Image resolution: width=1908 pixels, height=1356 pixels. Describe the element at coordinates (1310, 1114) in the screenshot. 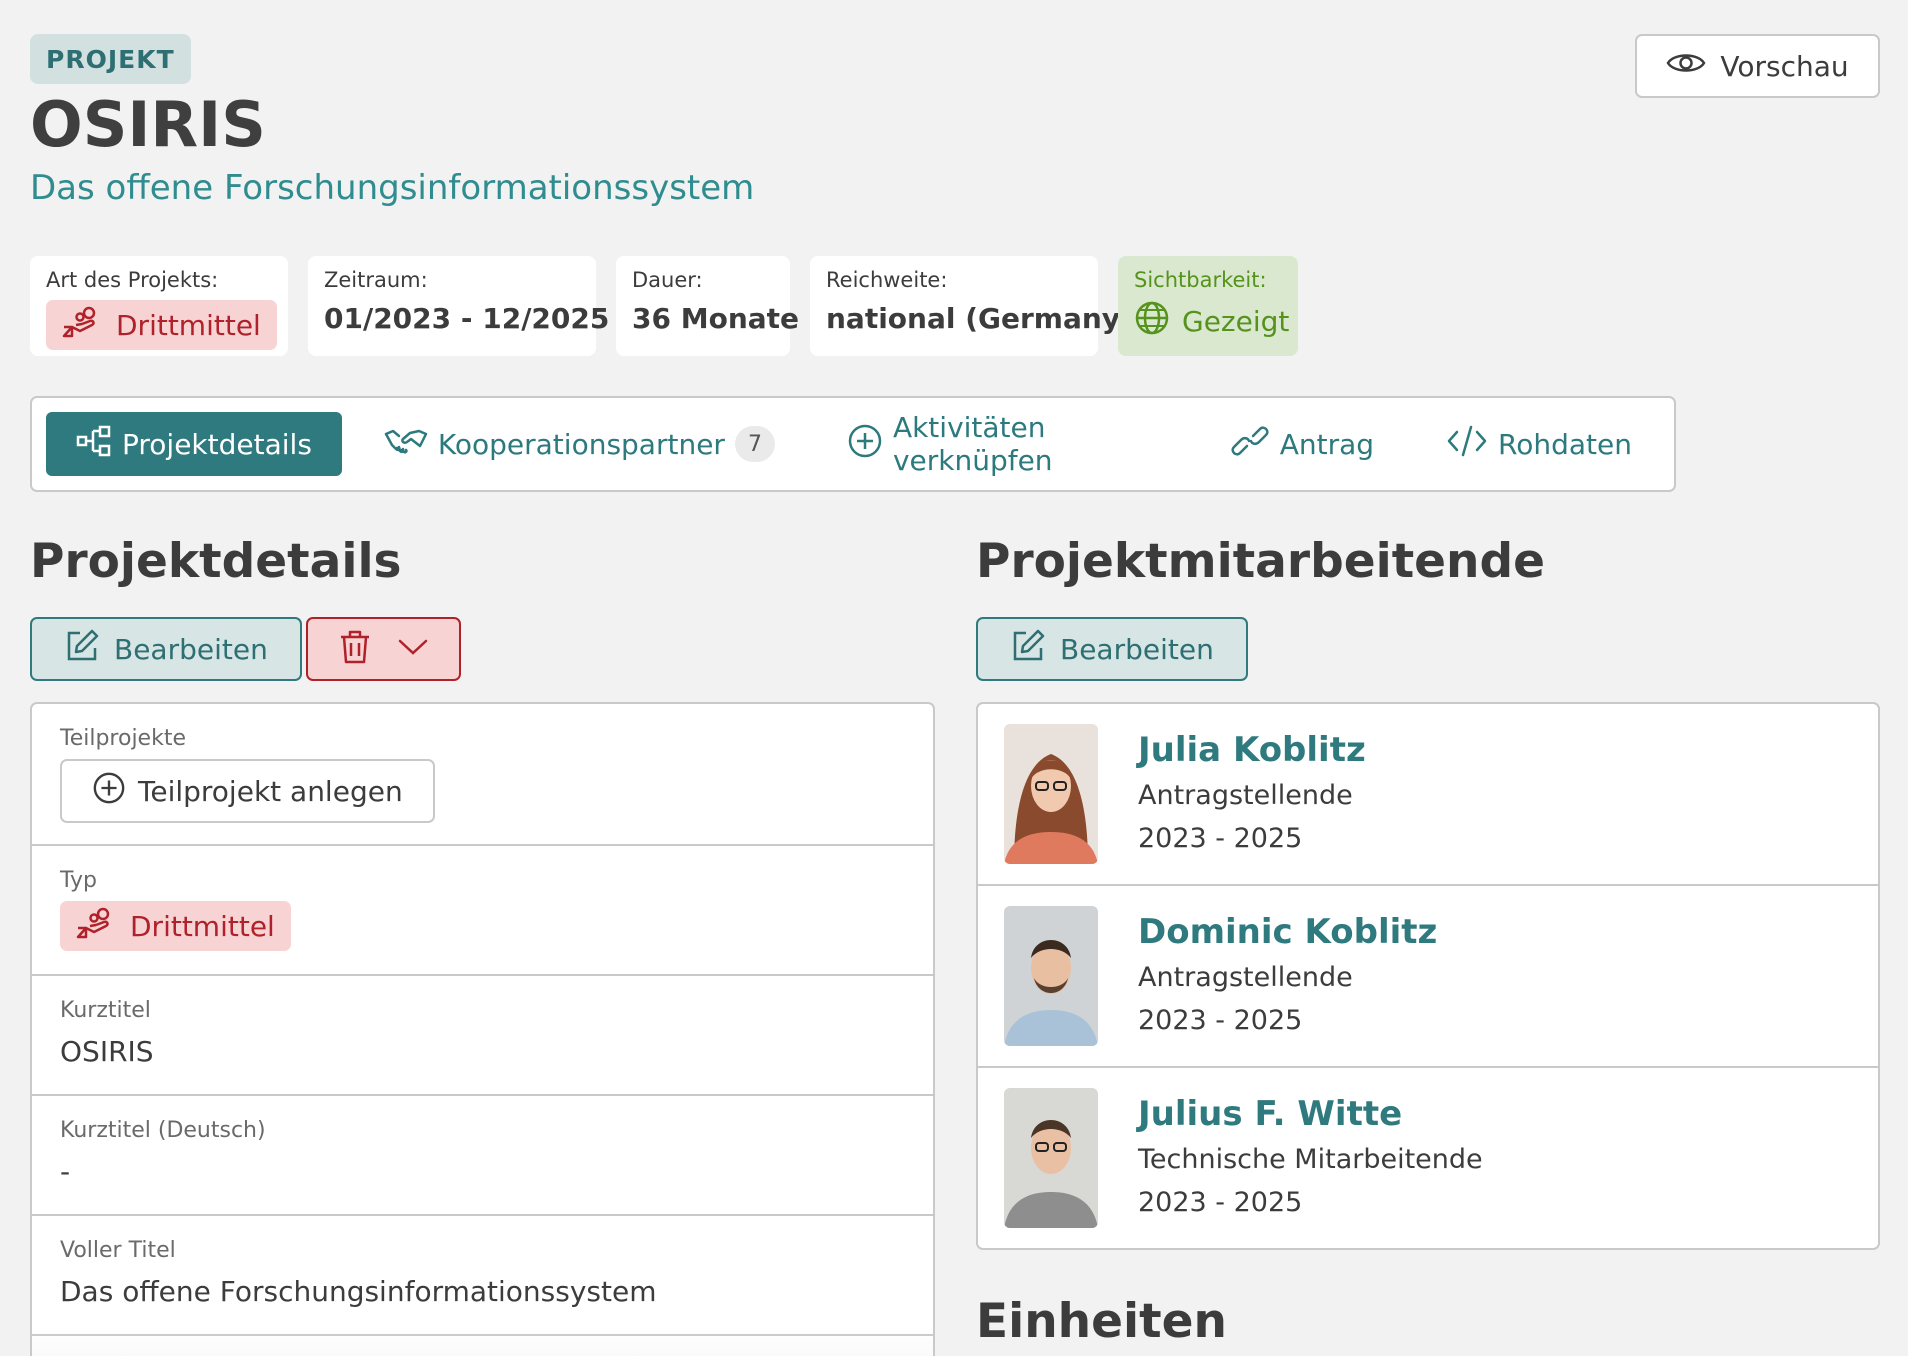

I see `member-name: Julius F. Witte` at that location.